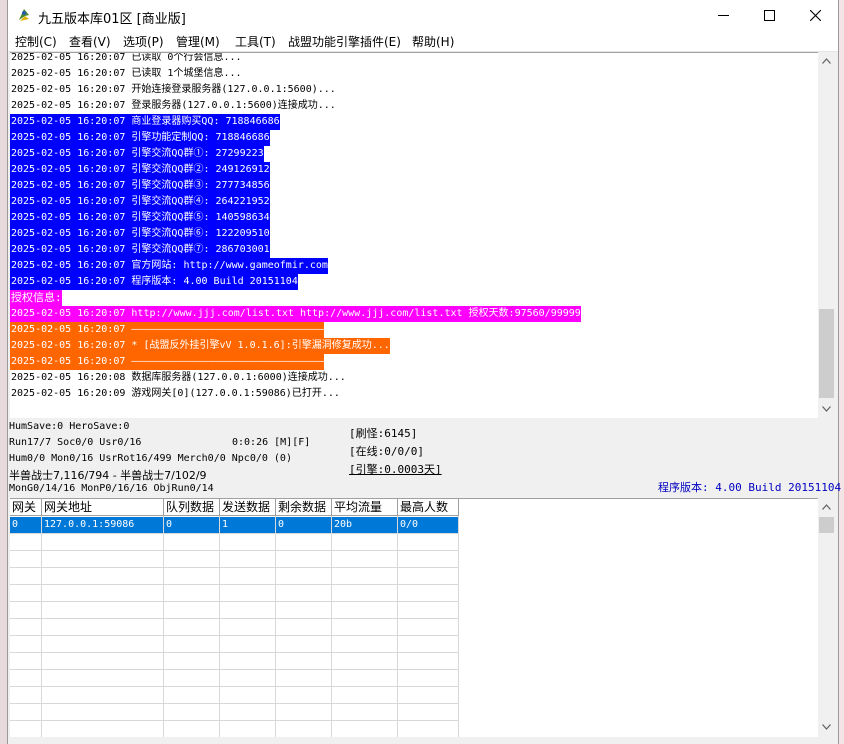 The height and width of the screenshot is (744, 844). What do you see at coordinates (69, 426) in the screenshot?
I see `status-line1: HumSave:0 HeroSave:0` at bounding box center [69, 426].